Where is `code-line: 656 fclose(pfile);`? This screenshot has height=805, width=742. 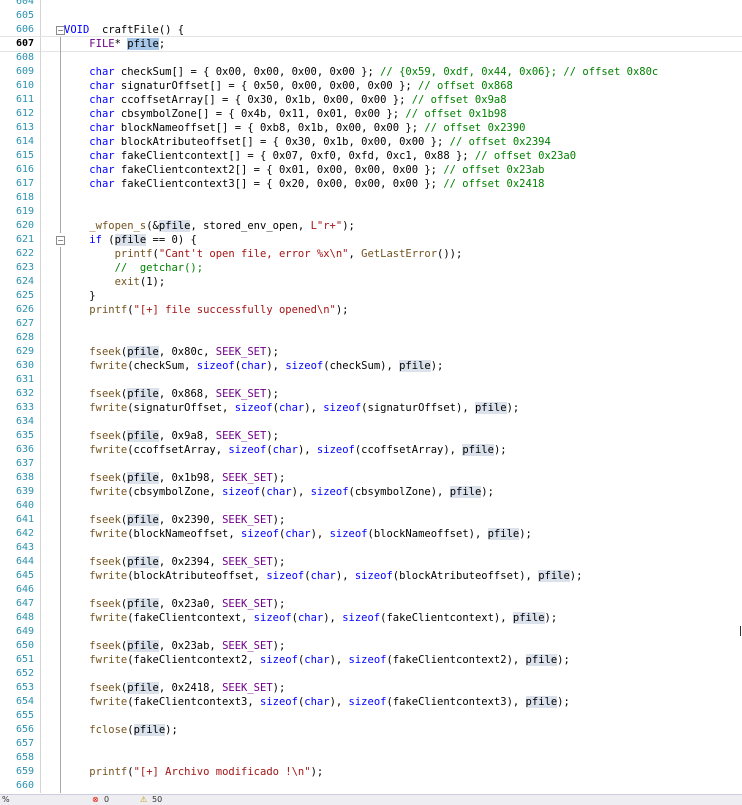 code-line: 656 fclose(pfile); is located at coordinates (371, 730).